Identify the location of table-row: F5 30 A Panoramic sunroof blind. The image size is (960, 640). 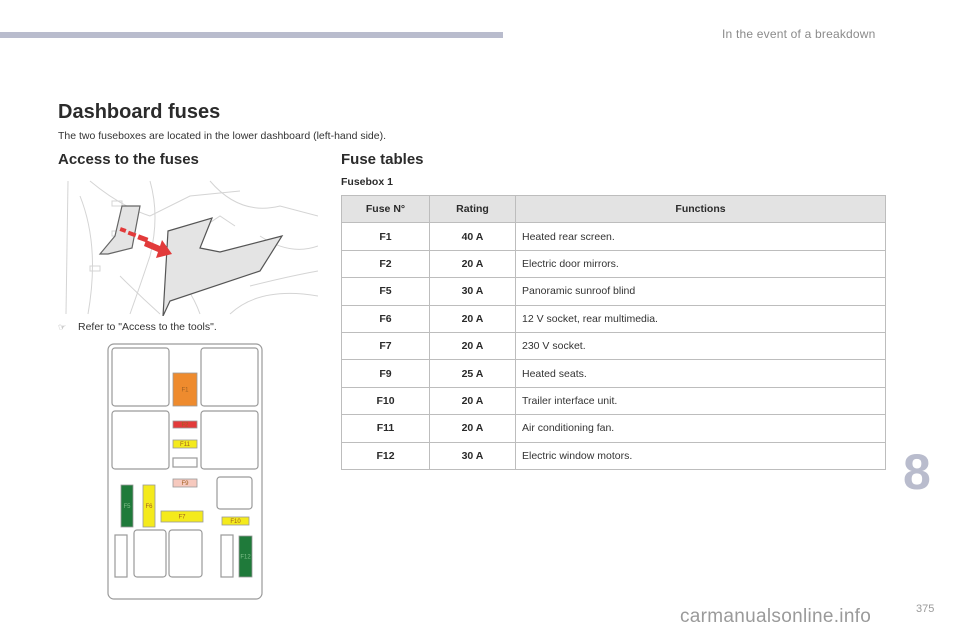
(613, 291).